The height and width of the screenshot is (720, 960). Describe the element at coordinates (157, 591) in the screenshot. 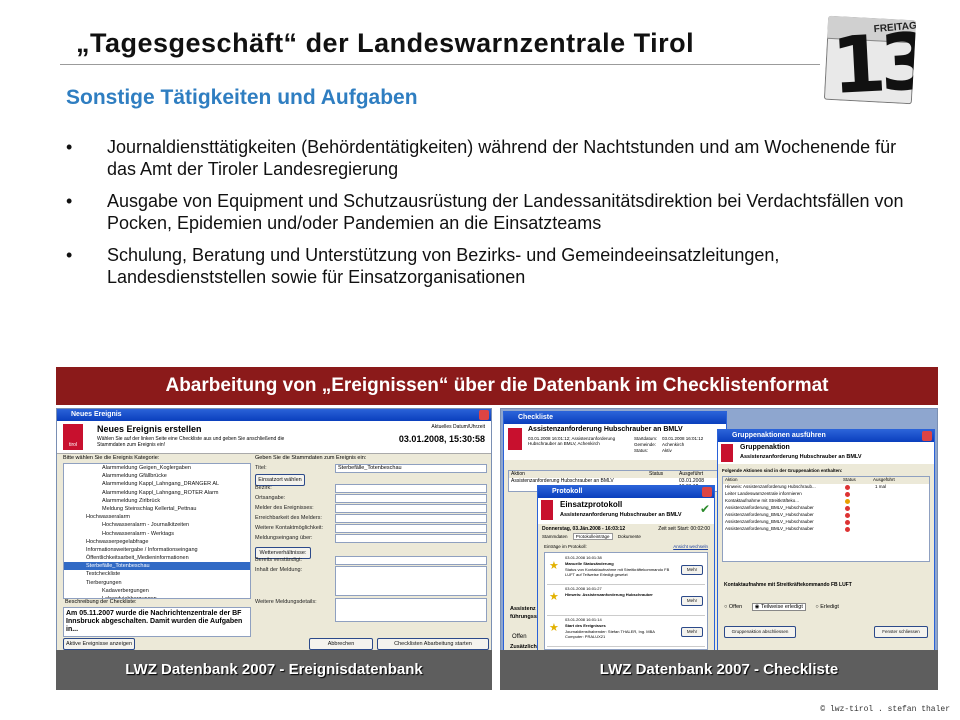

I see `tree-item: Kadaverbergungen` at that location.